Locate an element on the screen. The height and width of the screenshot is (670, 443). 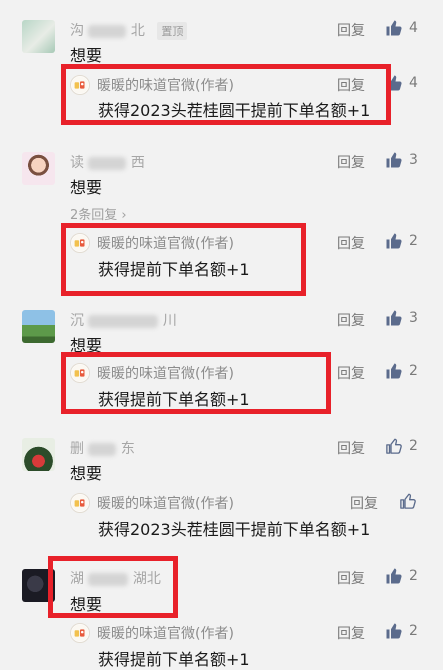
commenter-name: 读 西 is located at coordinates (107, 162).